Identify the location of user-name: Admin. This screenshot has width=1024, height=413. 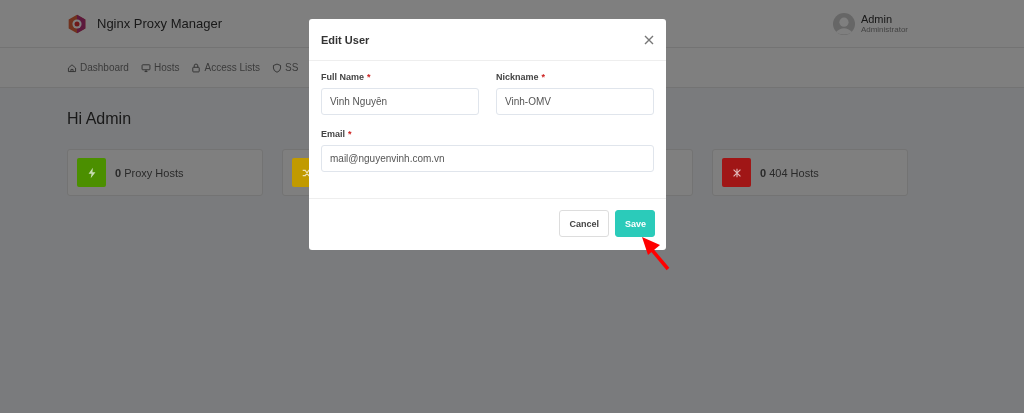
(877, 19).